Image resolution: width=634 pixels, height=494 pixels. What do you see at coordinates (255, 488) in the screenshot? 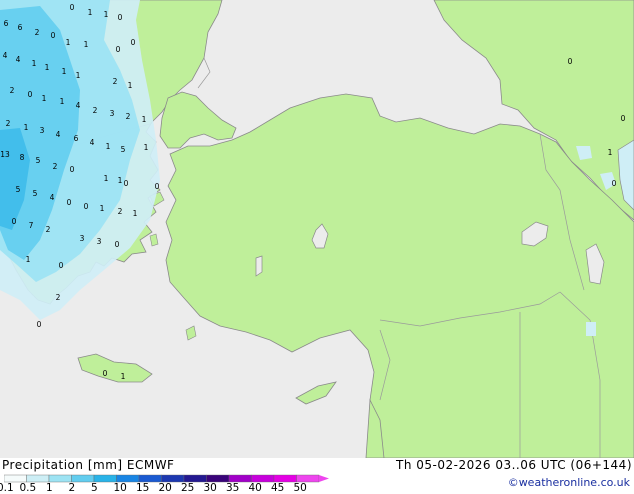
I see `colorbar-tick-label: 40` at bounding box center [255, 488].